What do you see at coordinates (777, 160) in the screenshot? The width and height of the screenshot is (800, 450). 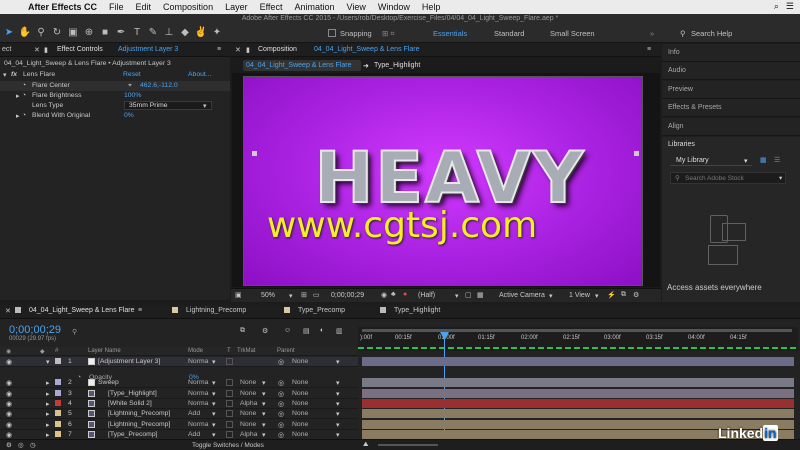 I see `list-view-icon: ☰` at bounding box center [777, 160].